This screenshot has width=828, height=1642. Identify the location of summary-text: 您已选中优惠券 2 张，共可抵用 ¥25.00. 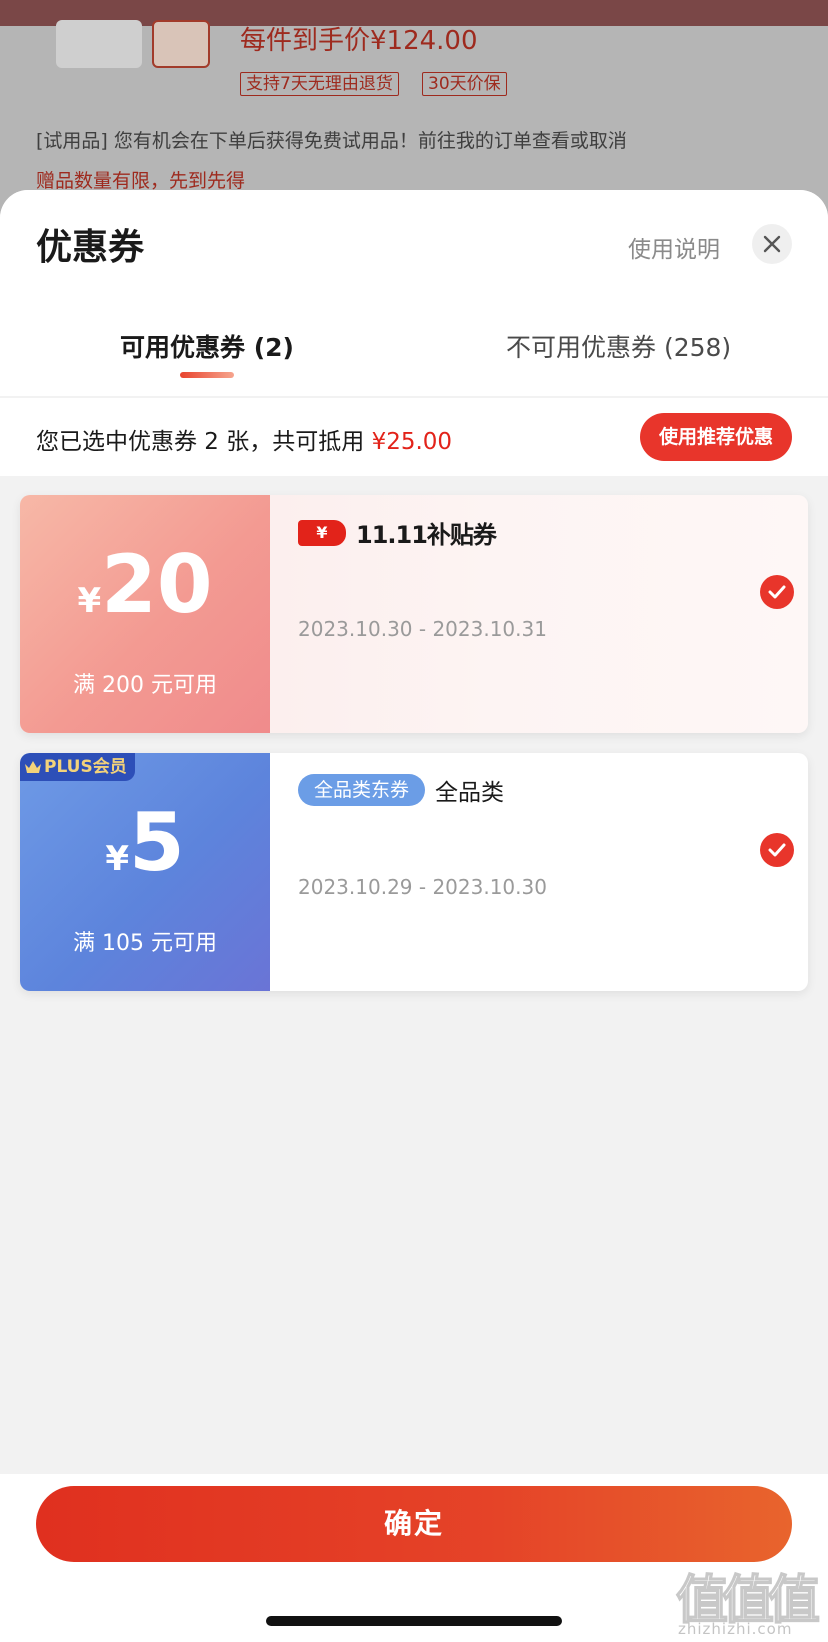
(244, 439).